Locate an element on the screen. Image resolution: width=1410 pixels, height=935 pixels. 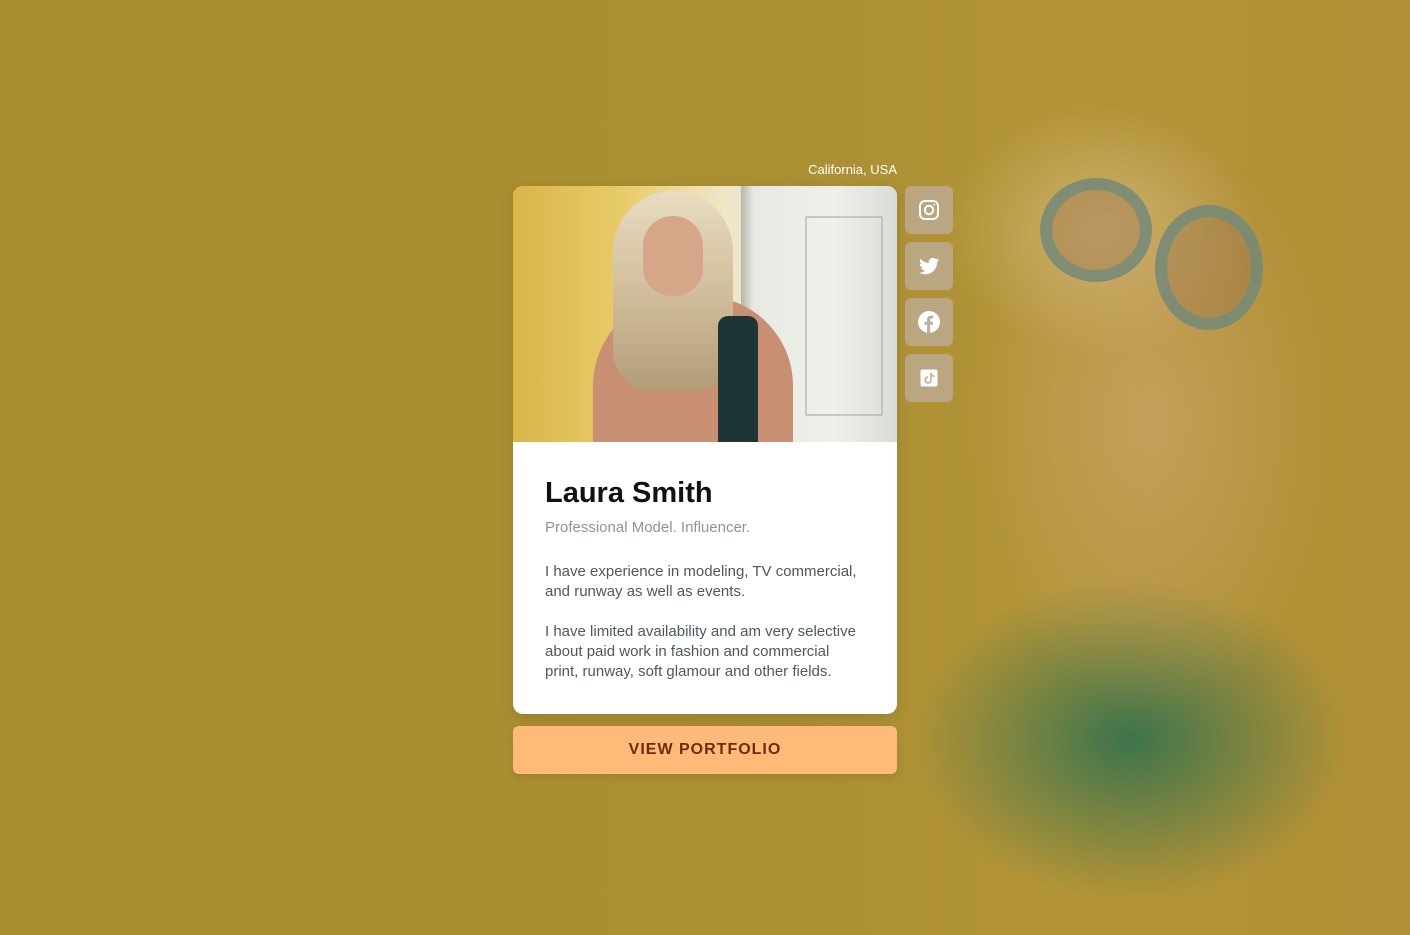
twitter-icon is located at coordinates (929, 266).